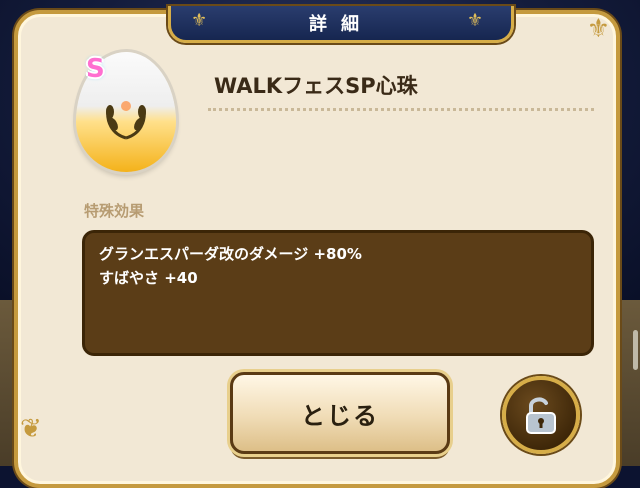 The width and height of the screenshot is (640, 488). Describe the element at coordinates (340, 413) in the screenshot. I see `close-button: とじる` at that location.